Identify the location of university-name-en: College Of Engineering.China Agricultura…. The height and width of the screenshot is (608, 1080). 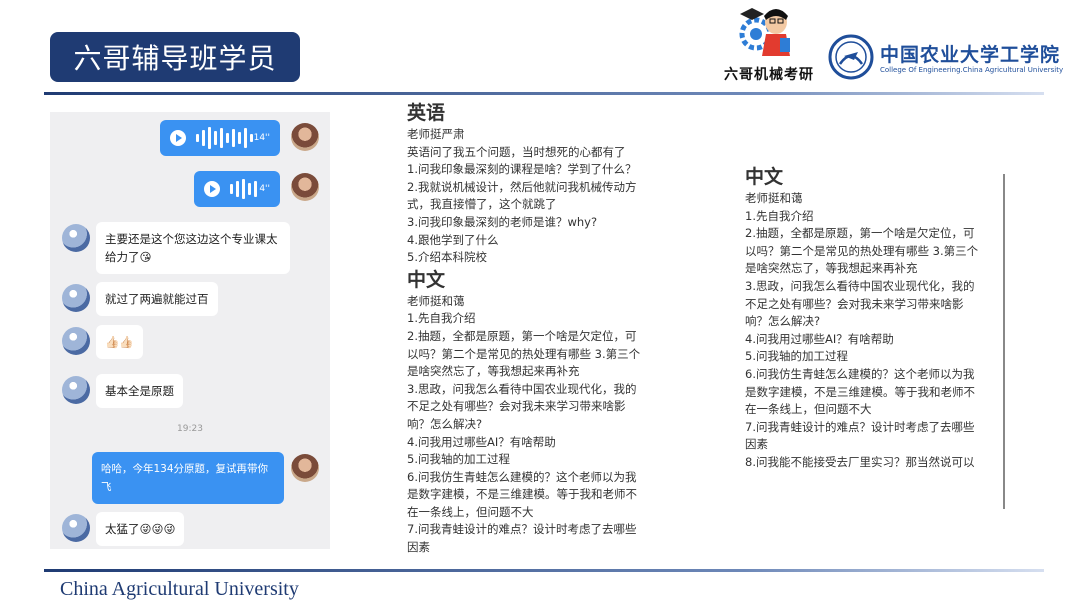
(972, 70).